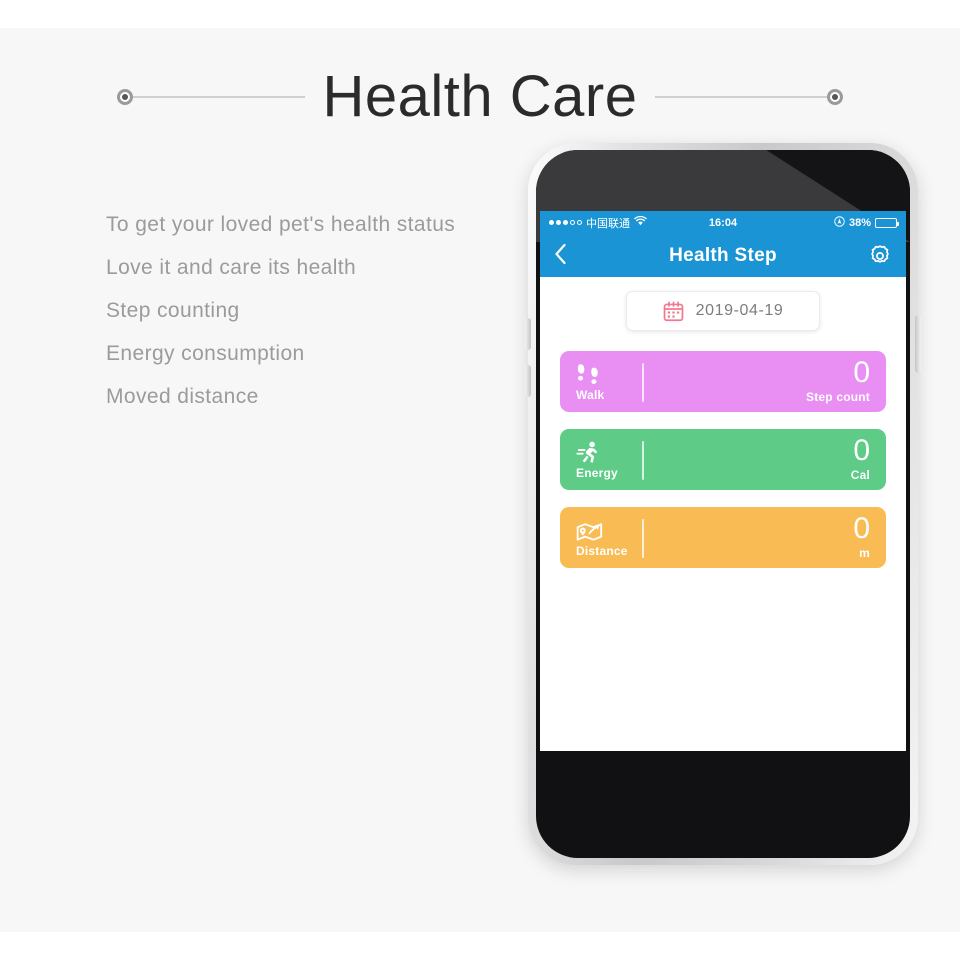  I want to click on page-title: Health Care, so click(480, 96).